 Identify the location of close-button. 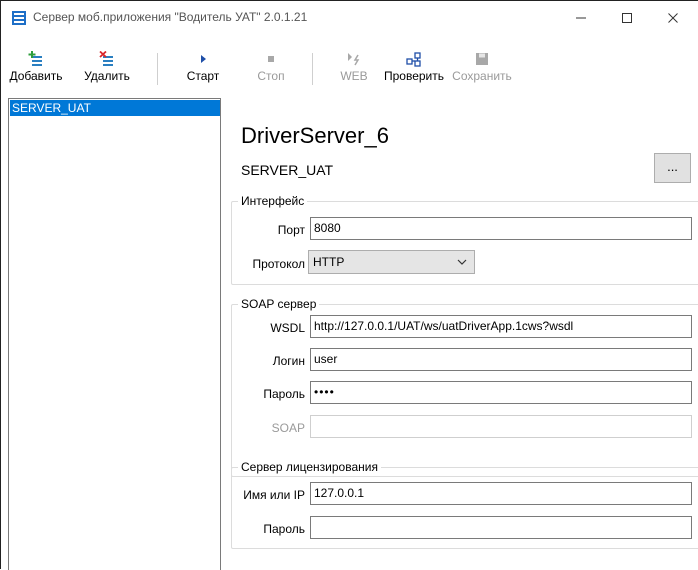
(673, 18).